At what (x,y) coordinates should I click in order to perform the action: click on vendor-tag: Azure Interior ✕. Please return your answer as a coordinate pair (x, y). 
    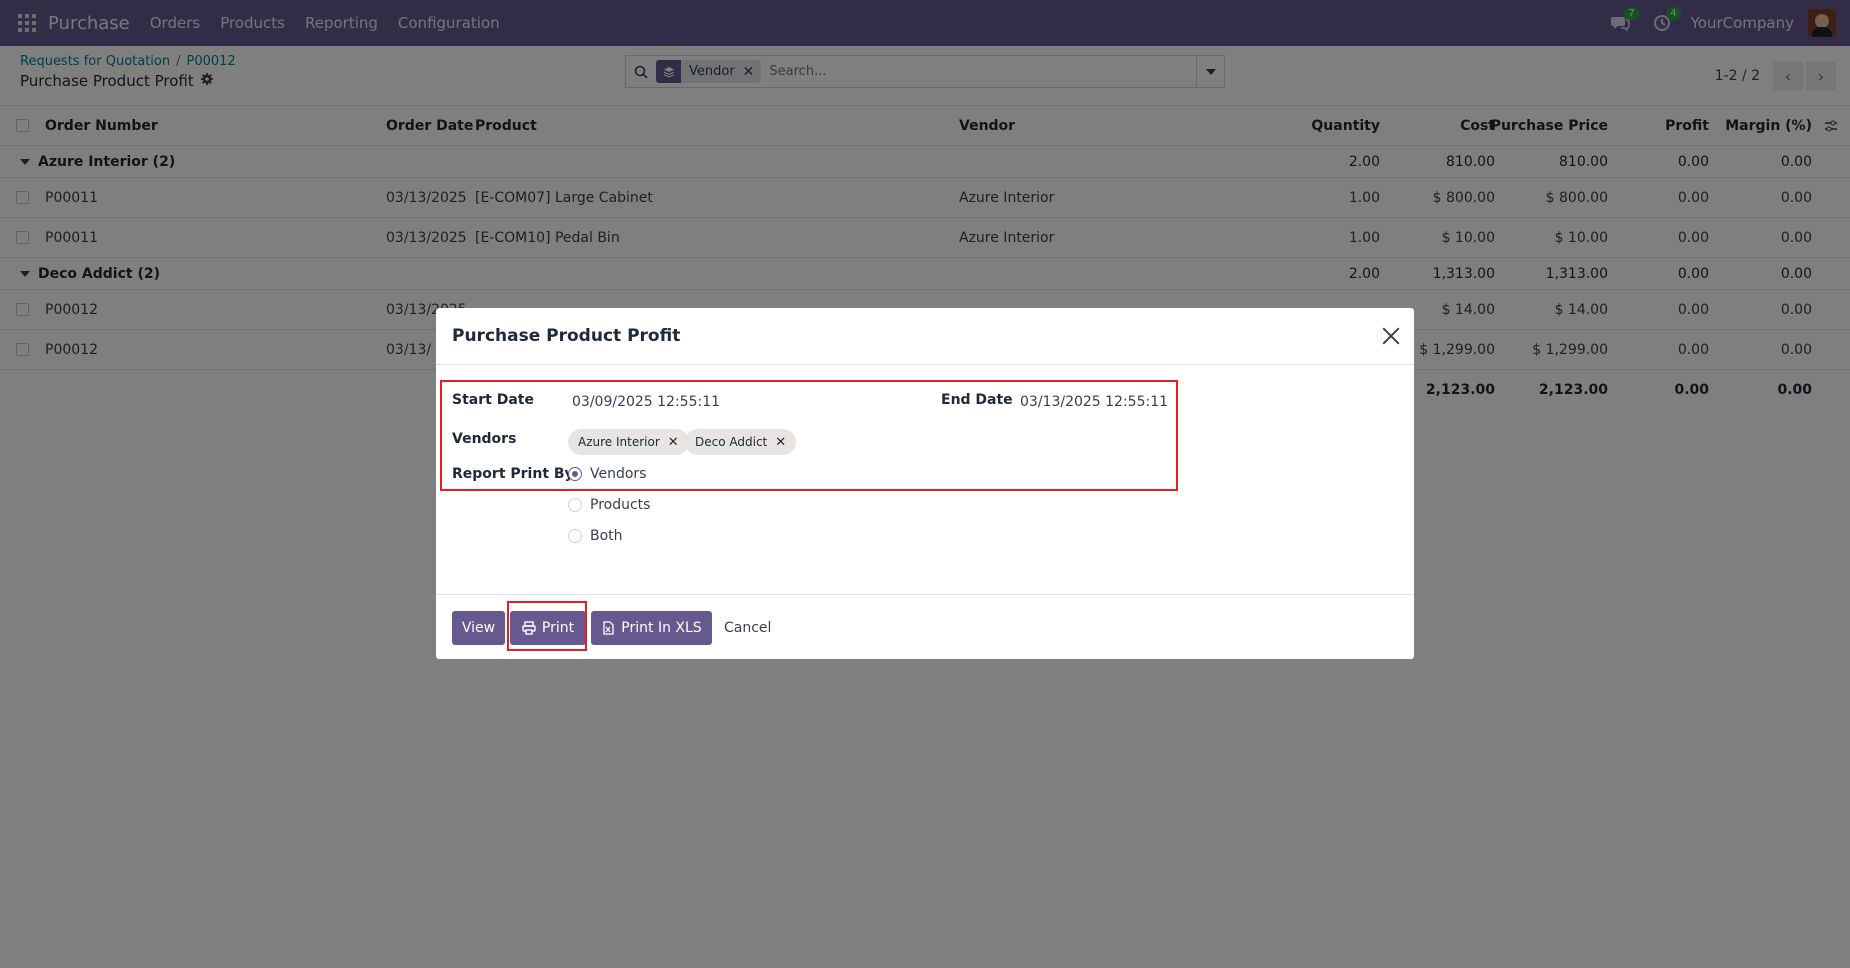
    Looking at the image, I should click on (628, 442).